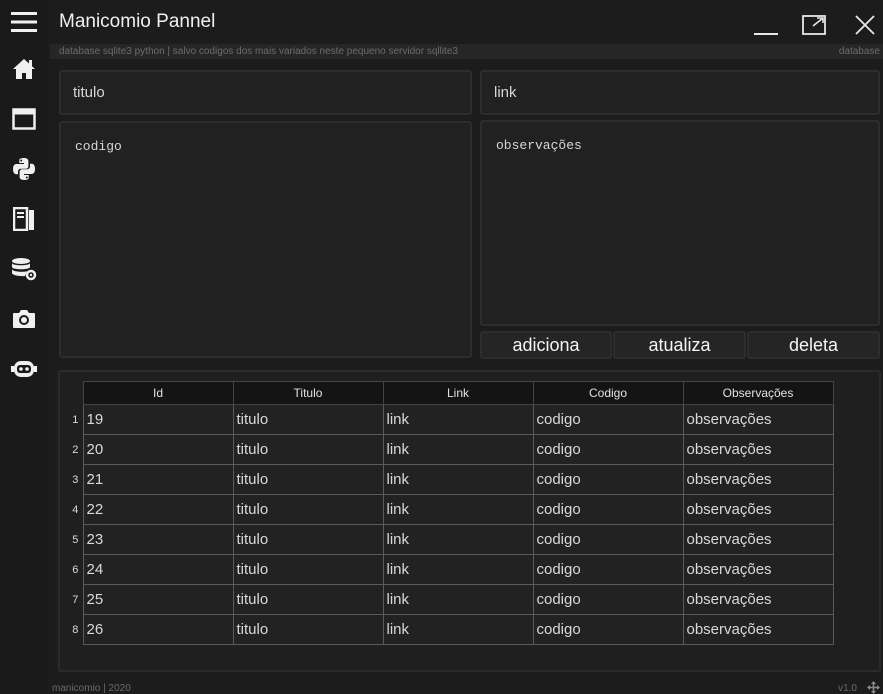  What do you see at coordinates (158, 629) in the screenshot?
I see `cell-id: 26` at bounding box center [158, 629].